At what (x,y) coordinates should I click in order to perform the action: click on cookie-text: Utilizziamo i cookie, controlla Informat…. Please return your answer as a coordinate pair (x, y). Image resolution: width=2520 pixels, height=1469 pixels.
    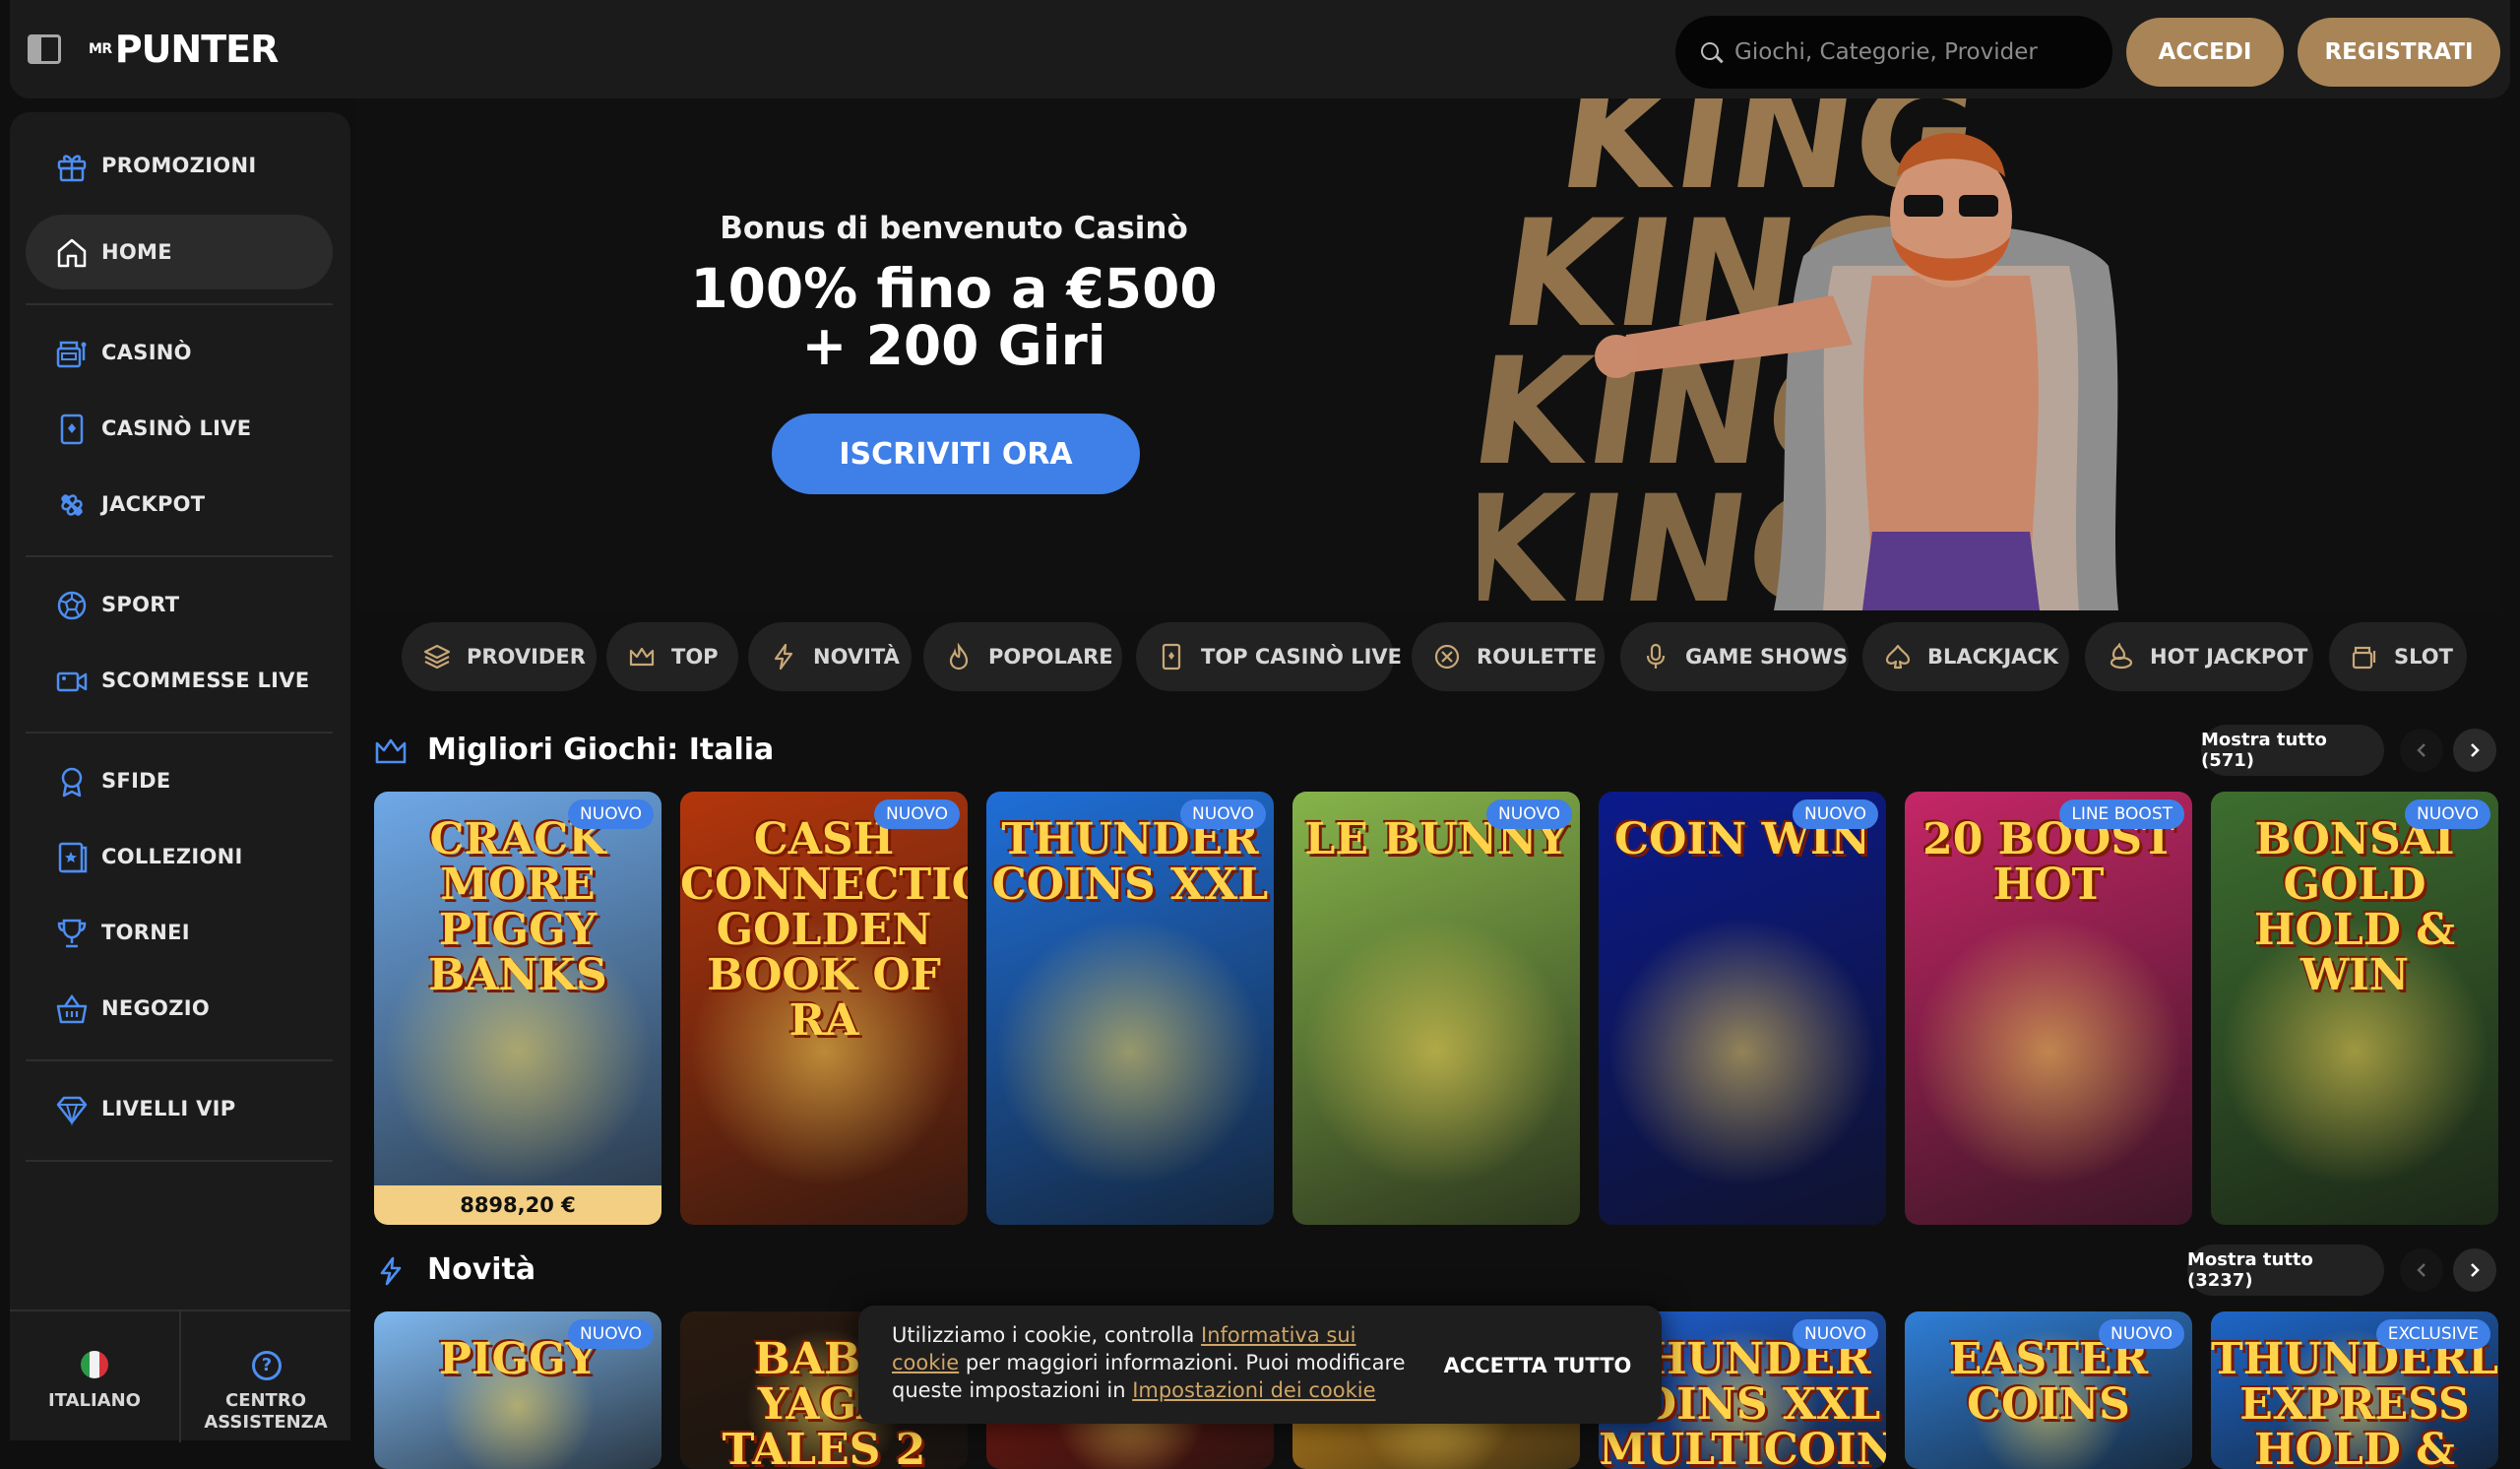
    Looking at the image, I should click on (1157, 1362).